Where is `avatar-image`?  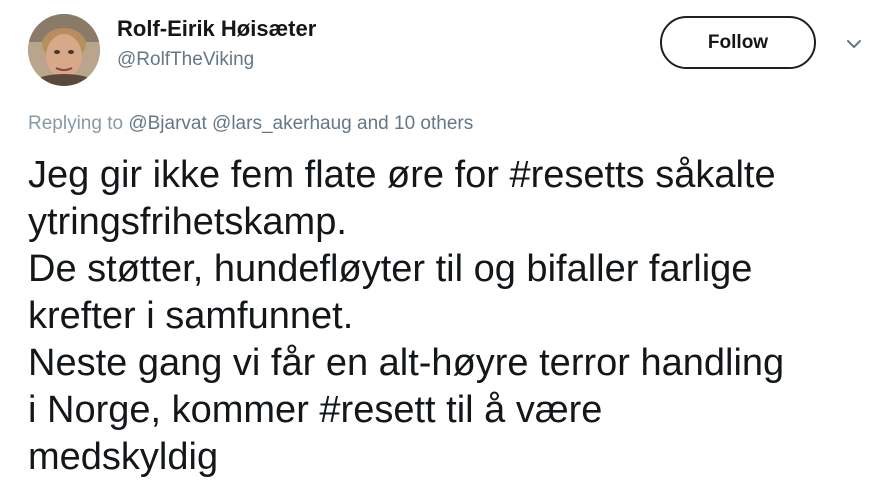
avatar-image is located at coordinates (64, 50).